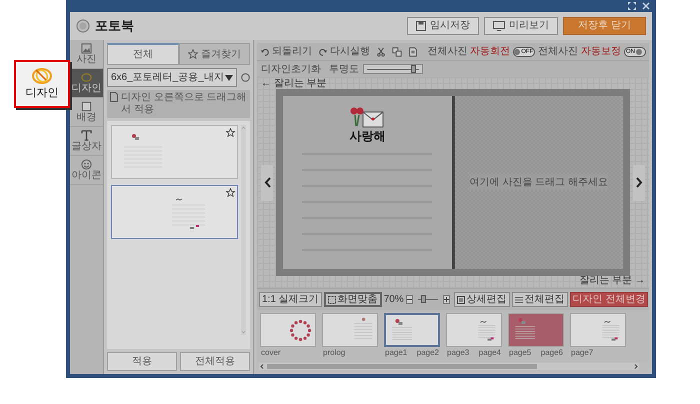  I want to click on window-title: 포토북, so click(114, 26).